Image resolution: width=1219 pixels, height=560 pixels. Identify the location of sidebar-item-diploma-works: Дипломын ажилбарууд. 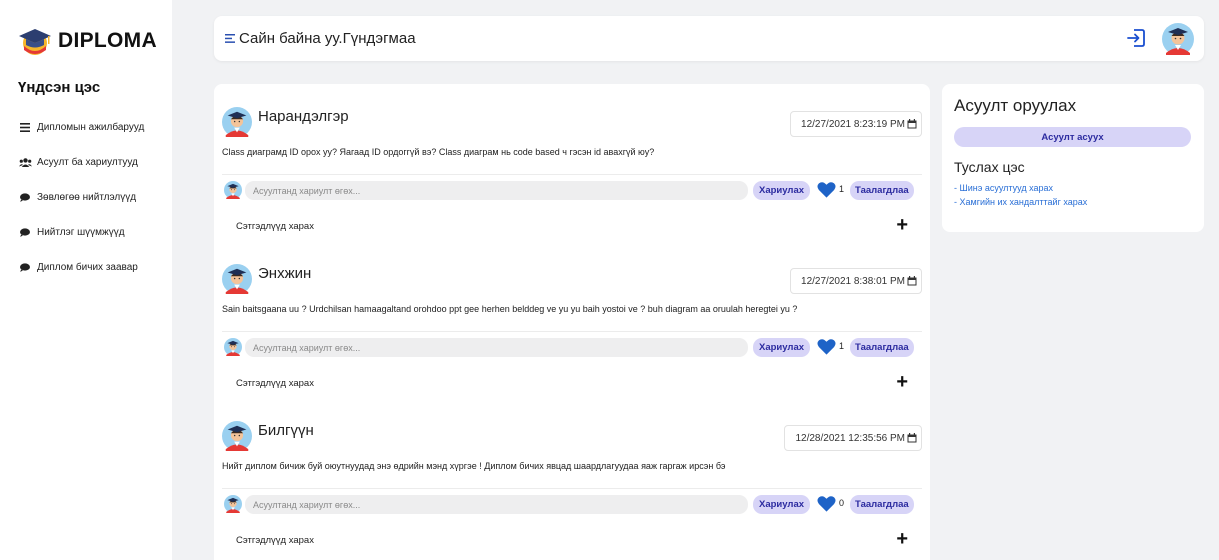
(98, 127).